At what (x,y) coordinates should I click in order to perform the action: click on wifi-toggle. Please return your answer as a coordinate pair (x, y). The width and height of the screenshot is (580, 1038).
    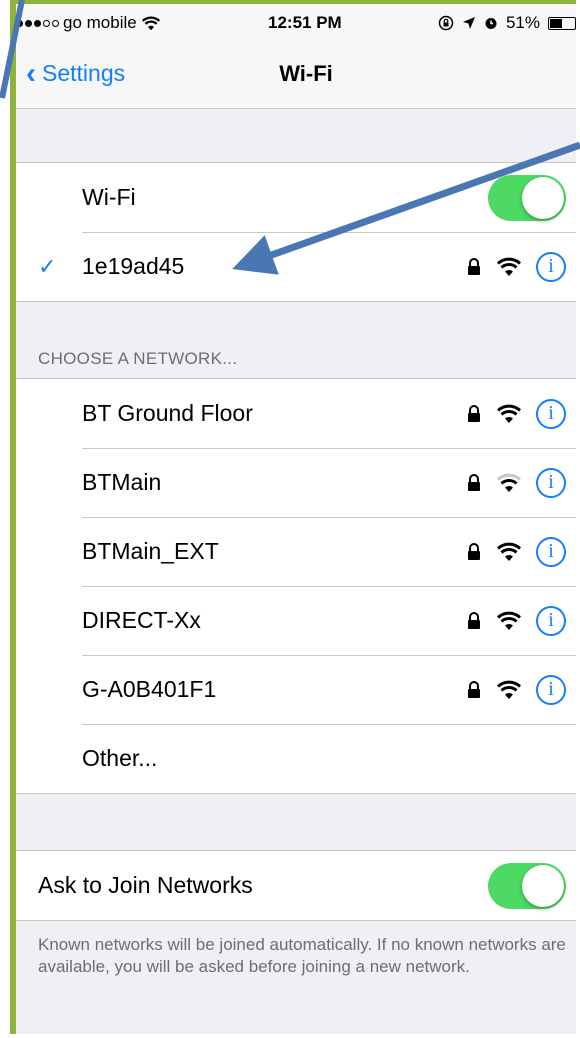
    Looking at the image, I should click on (527, 197).